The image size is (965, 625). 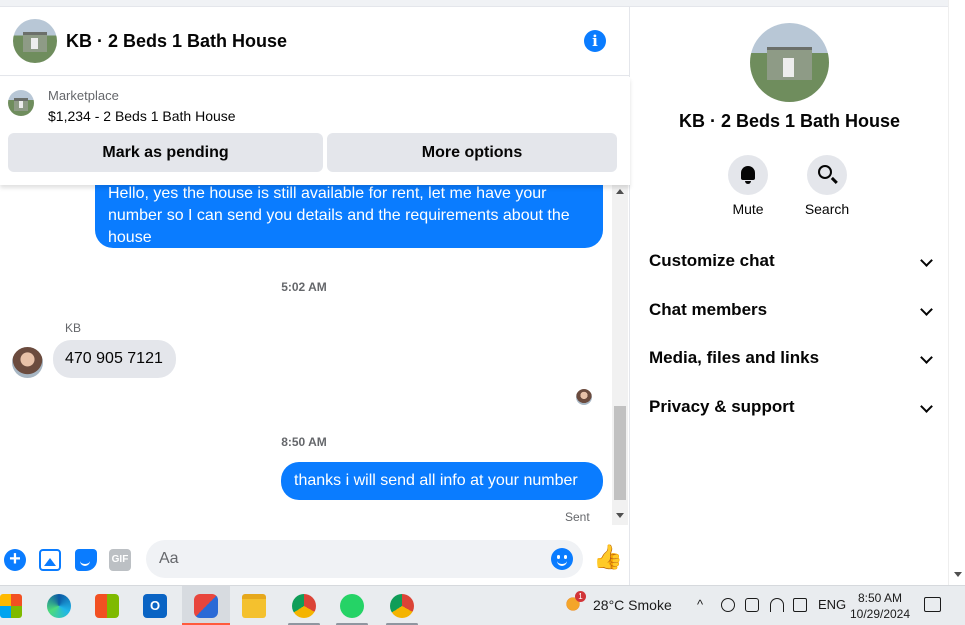 I want to click on message-composer: + GIF 👍, so click(x=315, y=555).